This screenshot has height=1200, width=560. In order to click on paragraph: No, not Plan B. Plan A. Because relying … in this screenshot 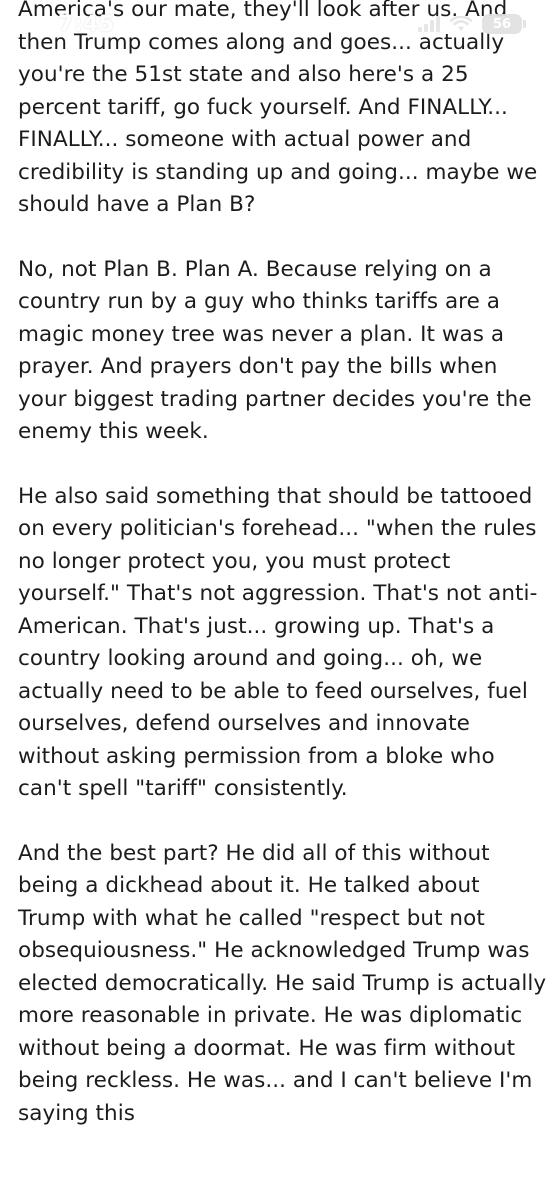, I will do `click(275, 350)`.